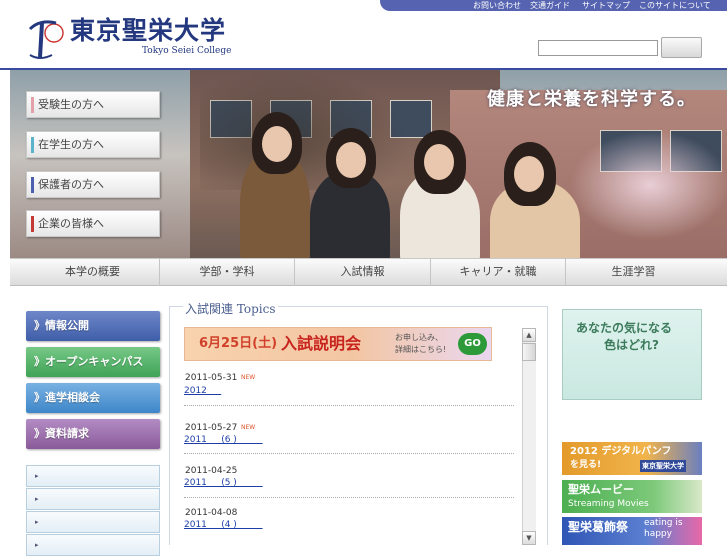  What do you see at coordinates (419, 337) in the screenshot?
I see `banner-subtext: お申し込み、` at bounding box center [419, 337].